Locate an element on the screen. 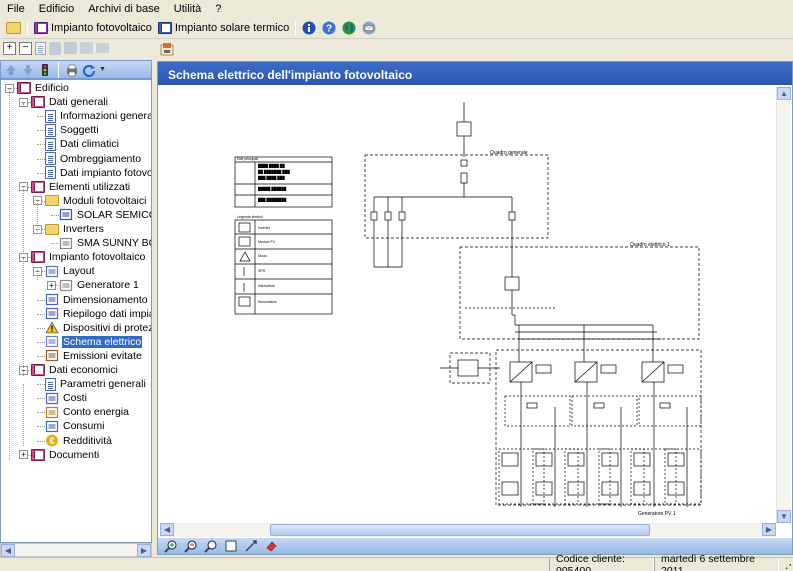 Image resolution: width=793 pixels, height=571 pixels. menu-help: ? is located at coordinates (218, 9).